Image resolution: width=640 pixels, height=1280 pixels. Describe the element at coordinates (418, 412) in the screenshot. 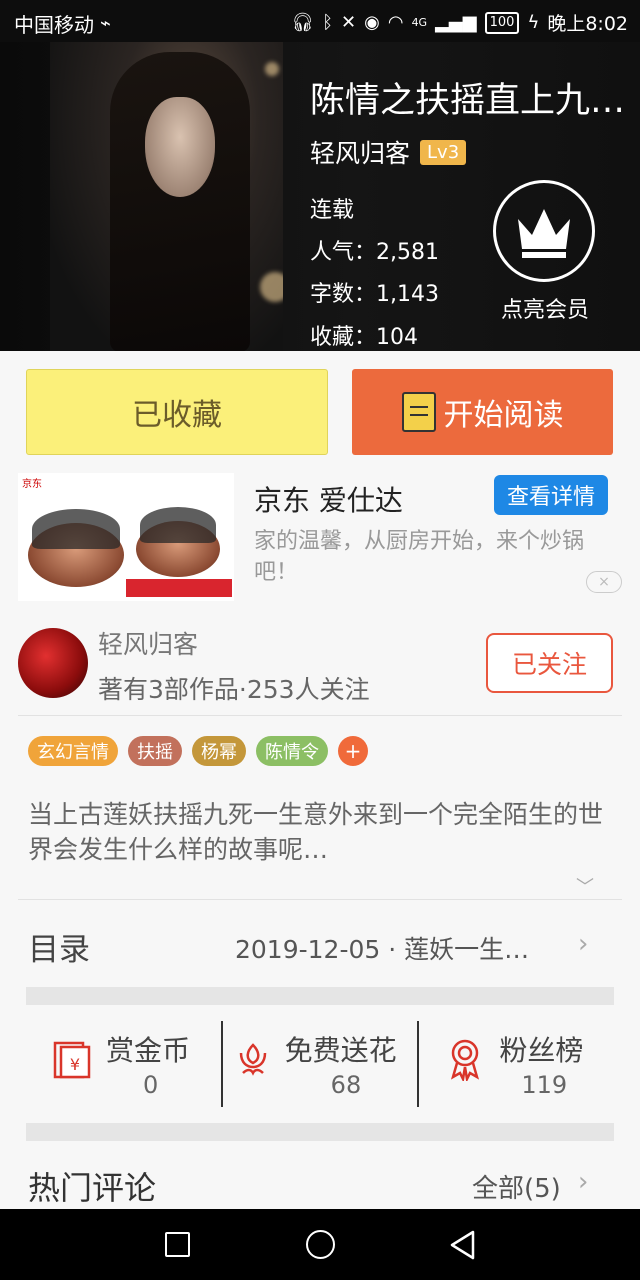

I see `book-icon` at that location.